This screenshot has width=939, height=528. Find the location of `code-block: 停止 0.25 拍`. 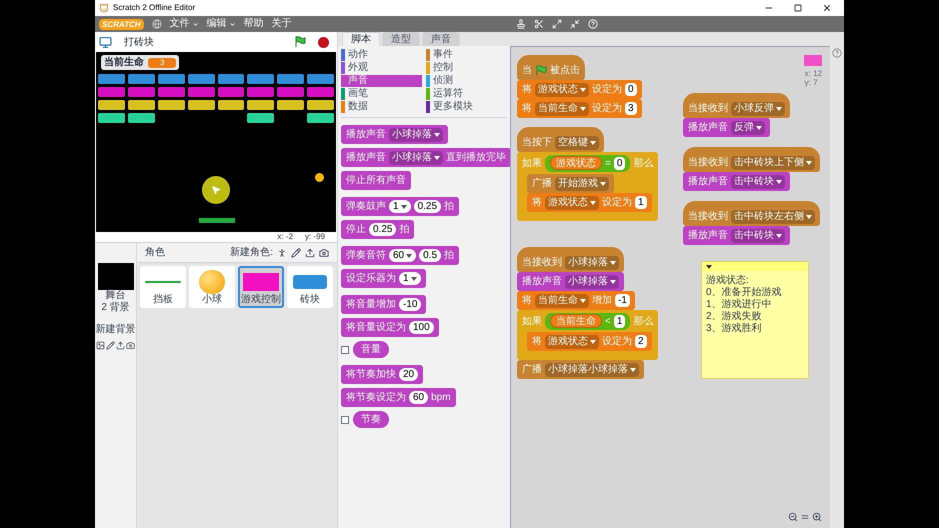

code-block: 停止 0.25 拍 is located at coordinates (377, 229).